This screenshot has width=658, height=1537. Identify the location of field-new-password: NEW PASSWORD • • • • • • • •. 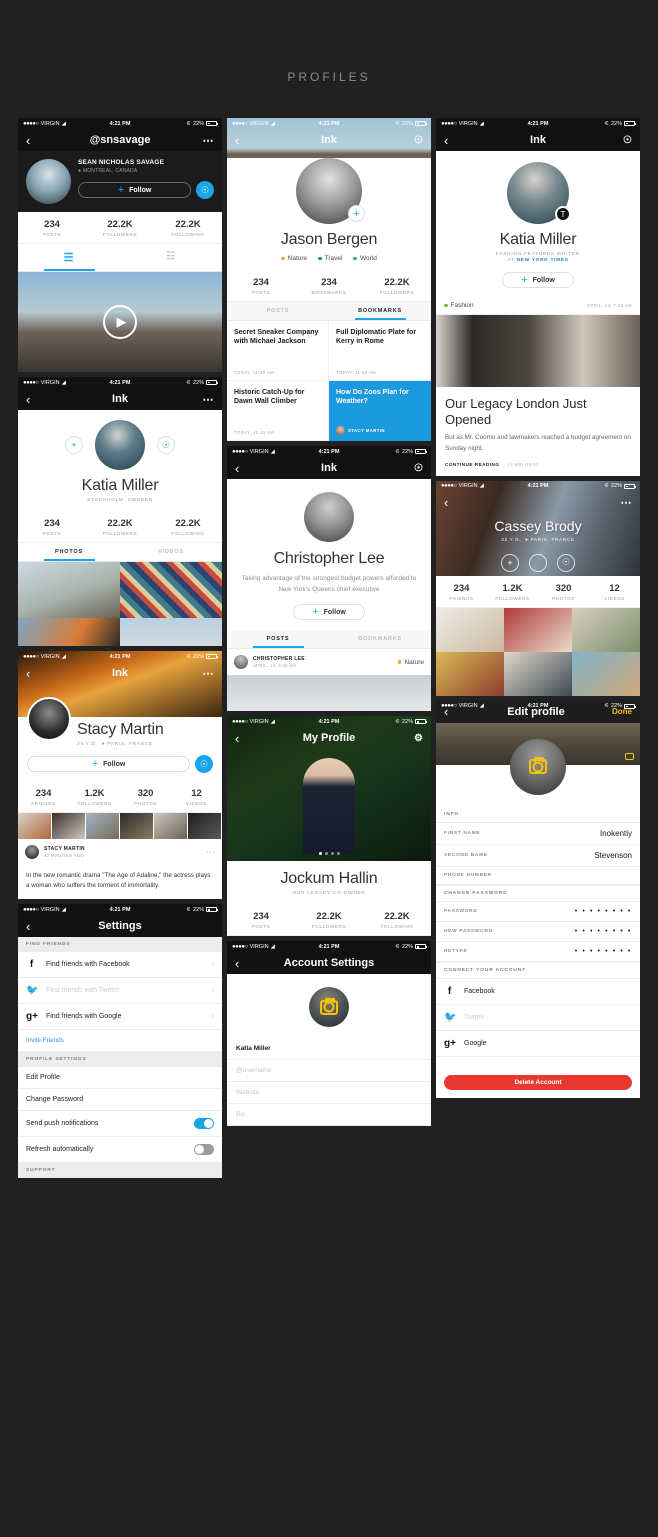
(538, 931).